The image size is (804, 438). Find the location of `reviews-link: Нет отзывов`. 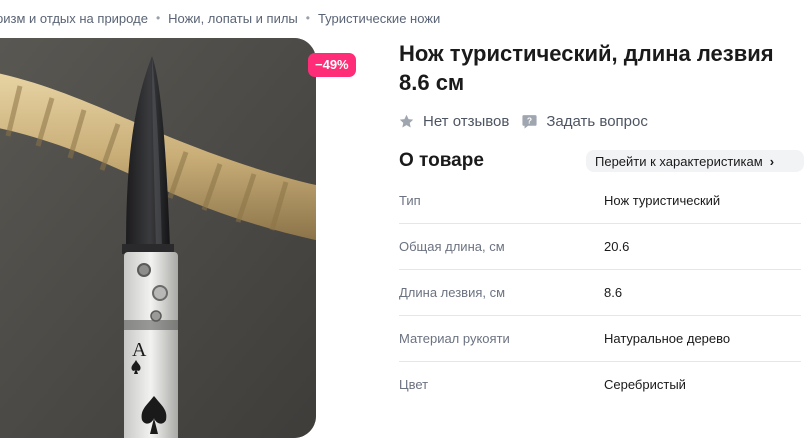

reviews-link: Нет отзывов is located at coordinates (453, 121).